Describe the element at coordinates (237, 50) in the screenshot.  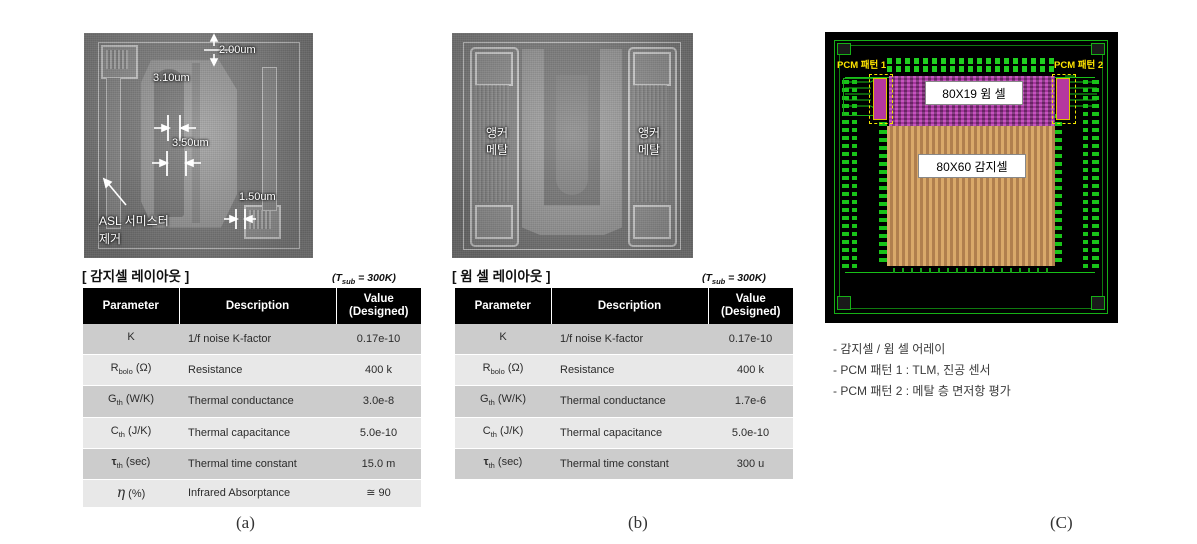
I see `annotation-200um: 2.00um` at that location.